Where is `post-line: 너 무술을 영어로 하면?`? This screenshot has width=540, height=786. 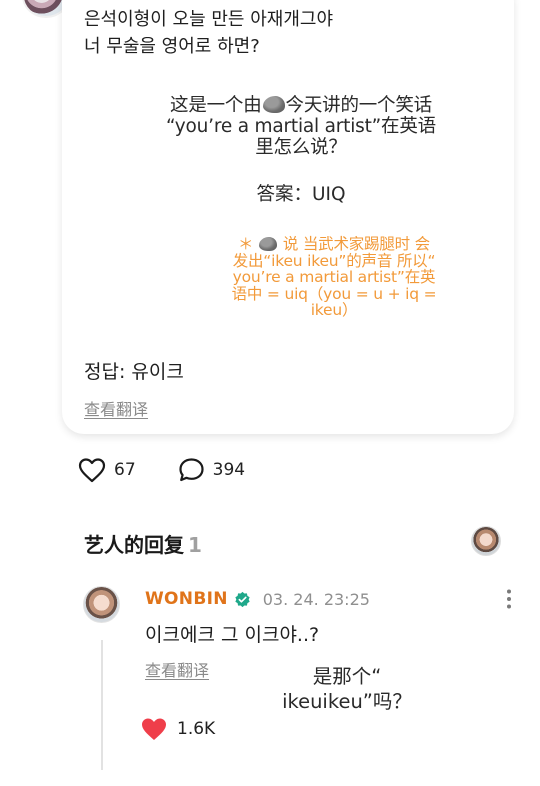
post-line: 너 무술을 영어로 하면? is located at coordinates (172, 46).